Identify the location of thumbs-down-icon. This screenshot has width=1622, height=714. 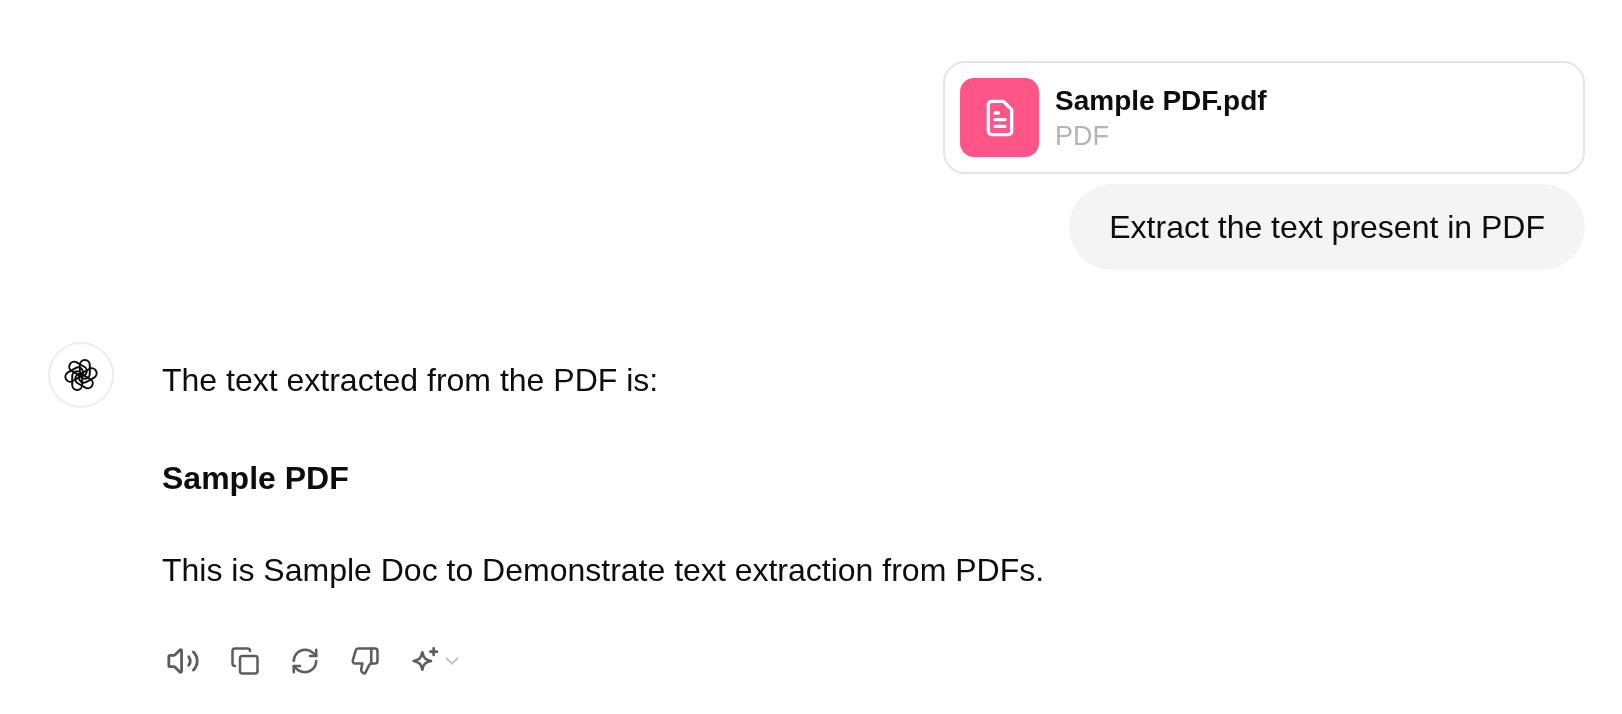
(365, 661).